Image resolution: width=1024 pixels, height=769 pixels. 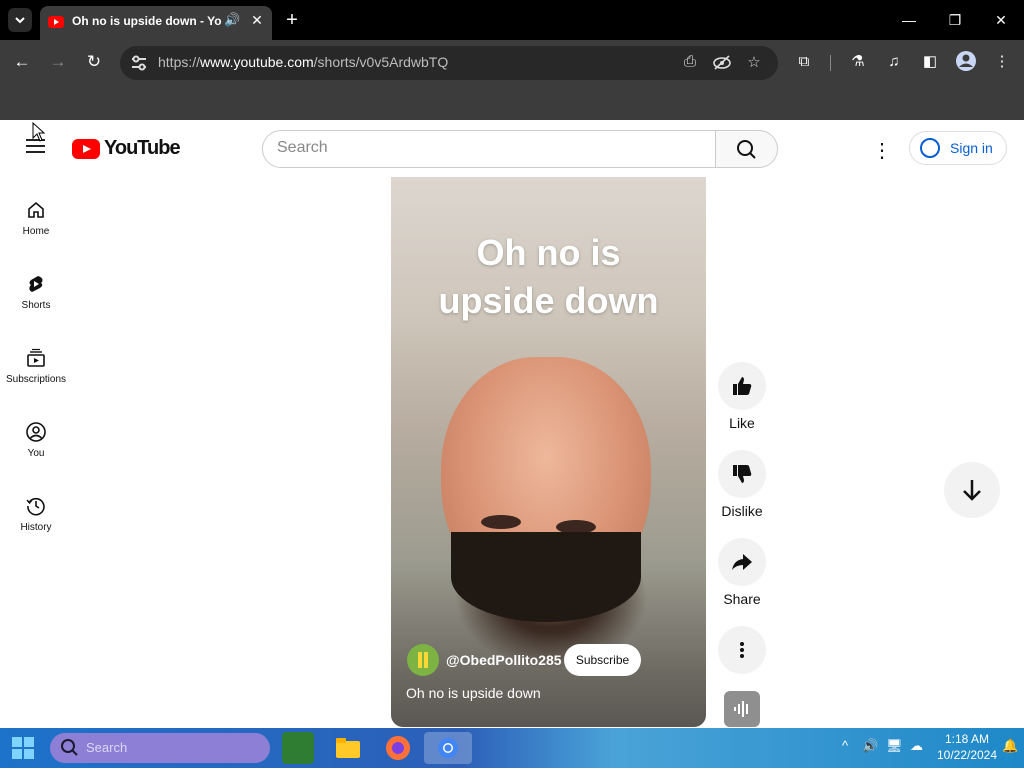 What do you see at coordinates (894, 62) in the screenshot?
I see `media-control-icon: ♫` at bounding box center [894, 62].